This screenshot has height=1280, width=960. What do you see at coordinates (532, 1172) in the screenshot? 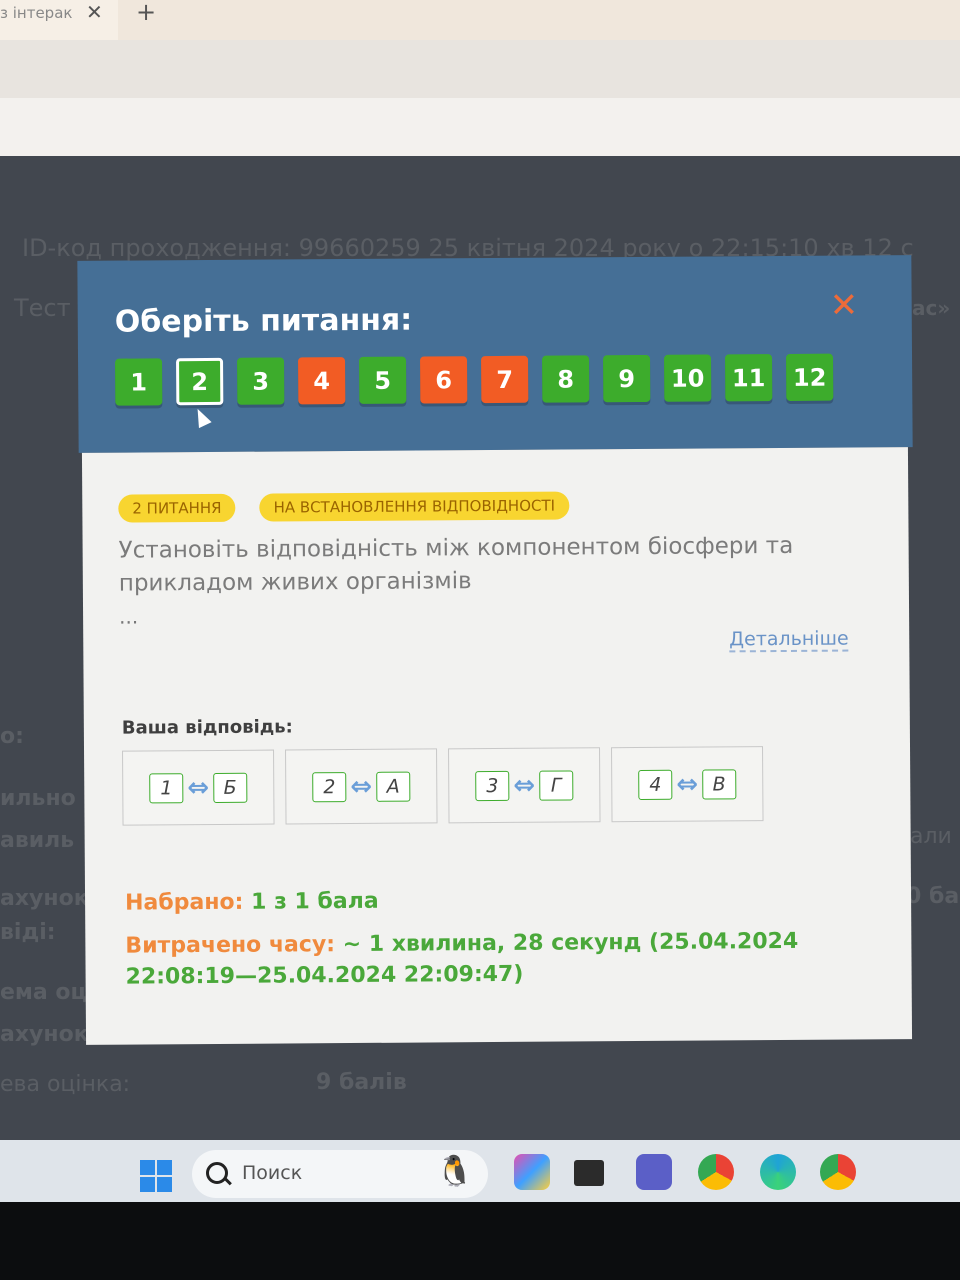
I see `copilot-icon` at bounding box center [532, 1172].